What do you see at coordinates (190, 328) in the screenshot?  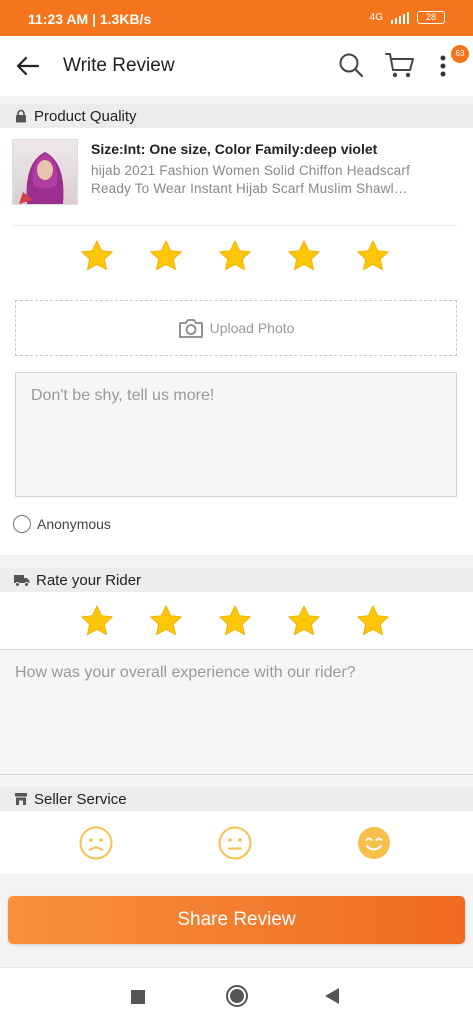 I see `camera-icon` at bounding box center [190, 328].